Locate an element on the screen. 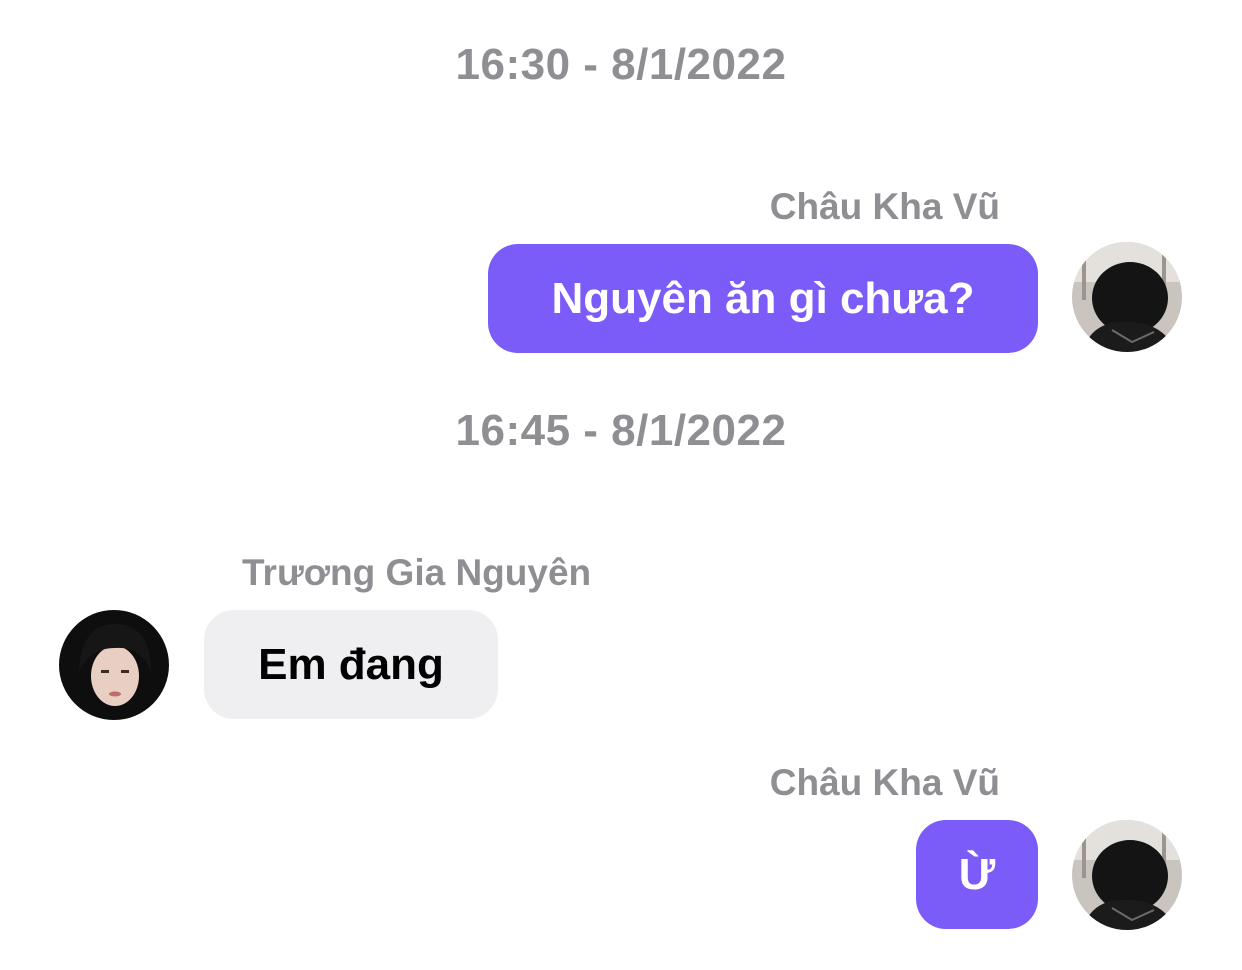 This screenshot has width=1242, height=970. contact-avatar-icon is located at coordinates (114, 665).